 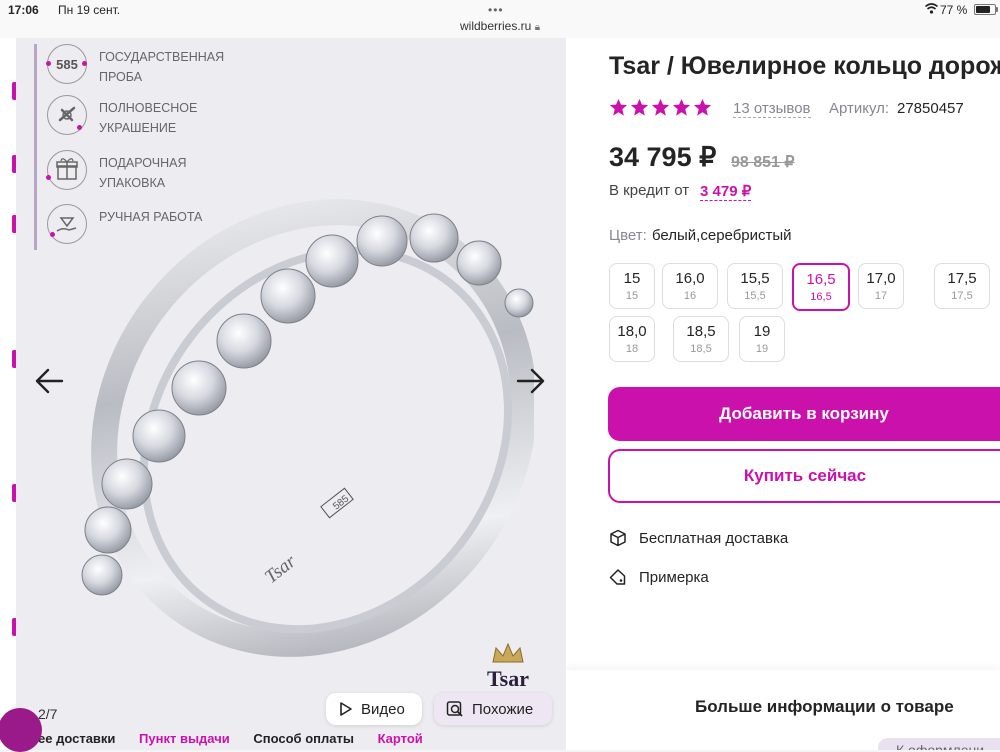 I want to click on size-number: 19, so click(x=762, y=331).